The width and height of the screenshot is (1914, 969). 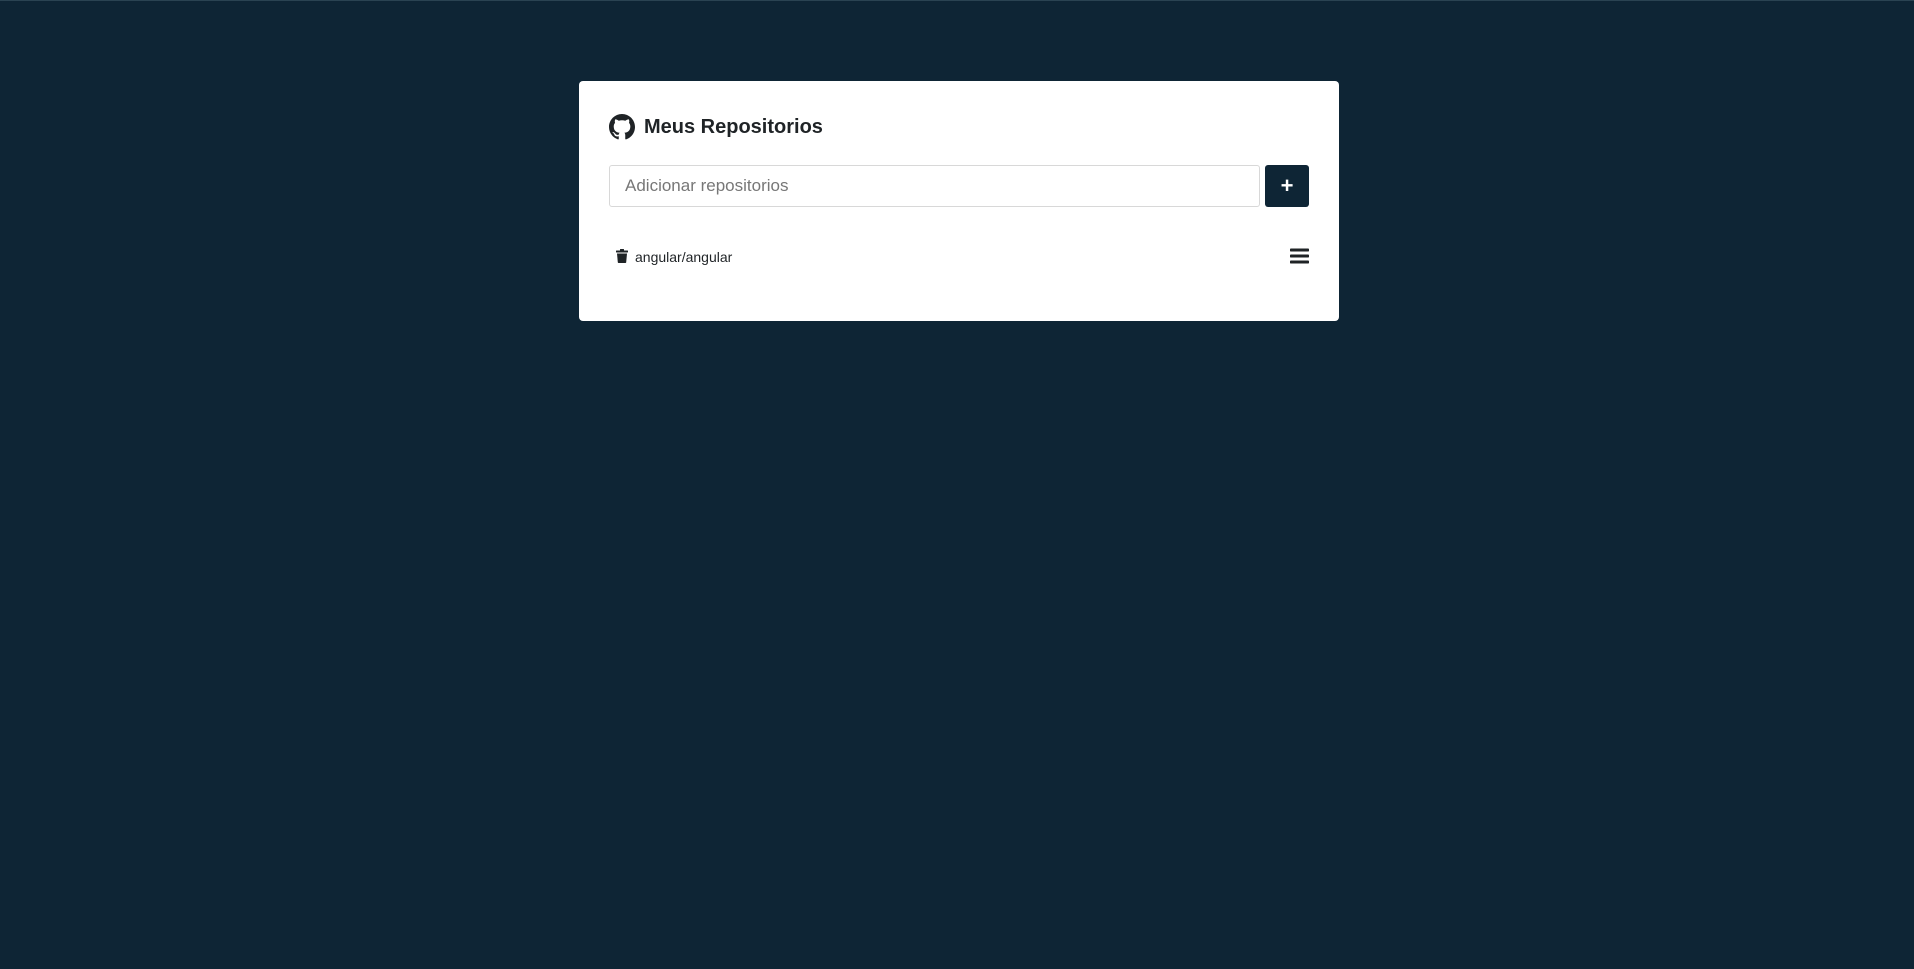 I want to click on list-item-left: angular/angular, so click(x=673, y=256).